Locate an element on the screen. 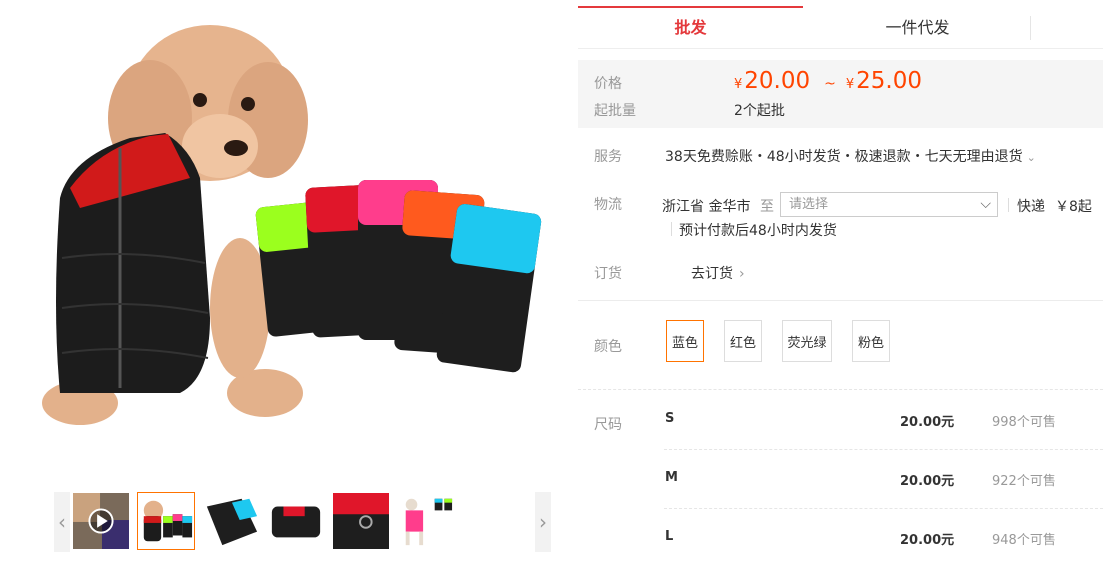 The height and width of the screenshot is (568, 1103). size-price-m: 20.00元 is located at coordinates (927, 481).